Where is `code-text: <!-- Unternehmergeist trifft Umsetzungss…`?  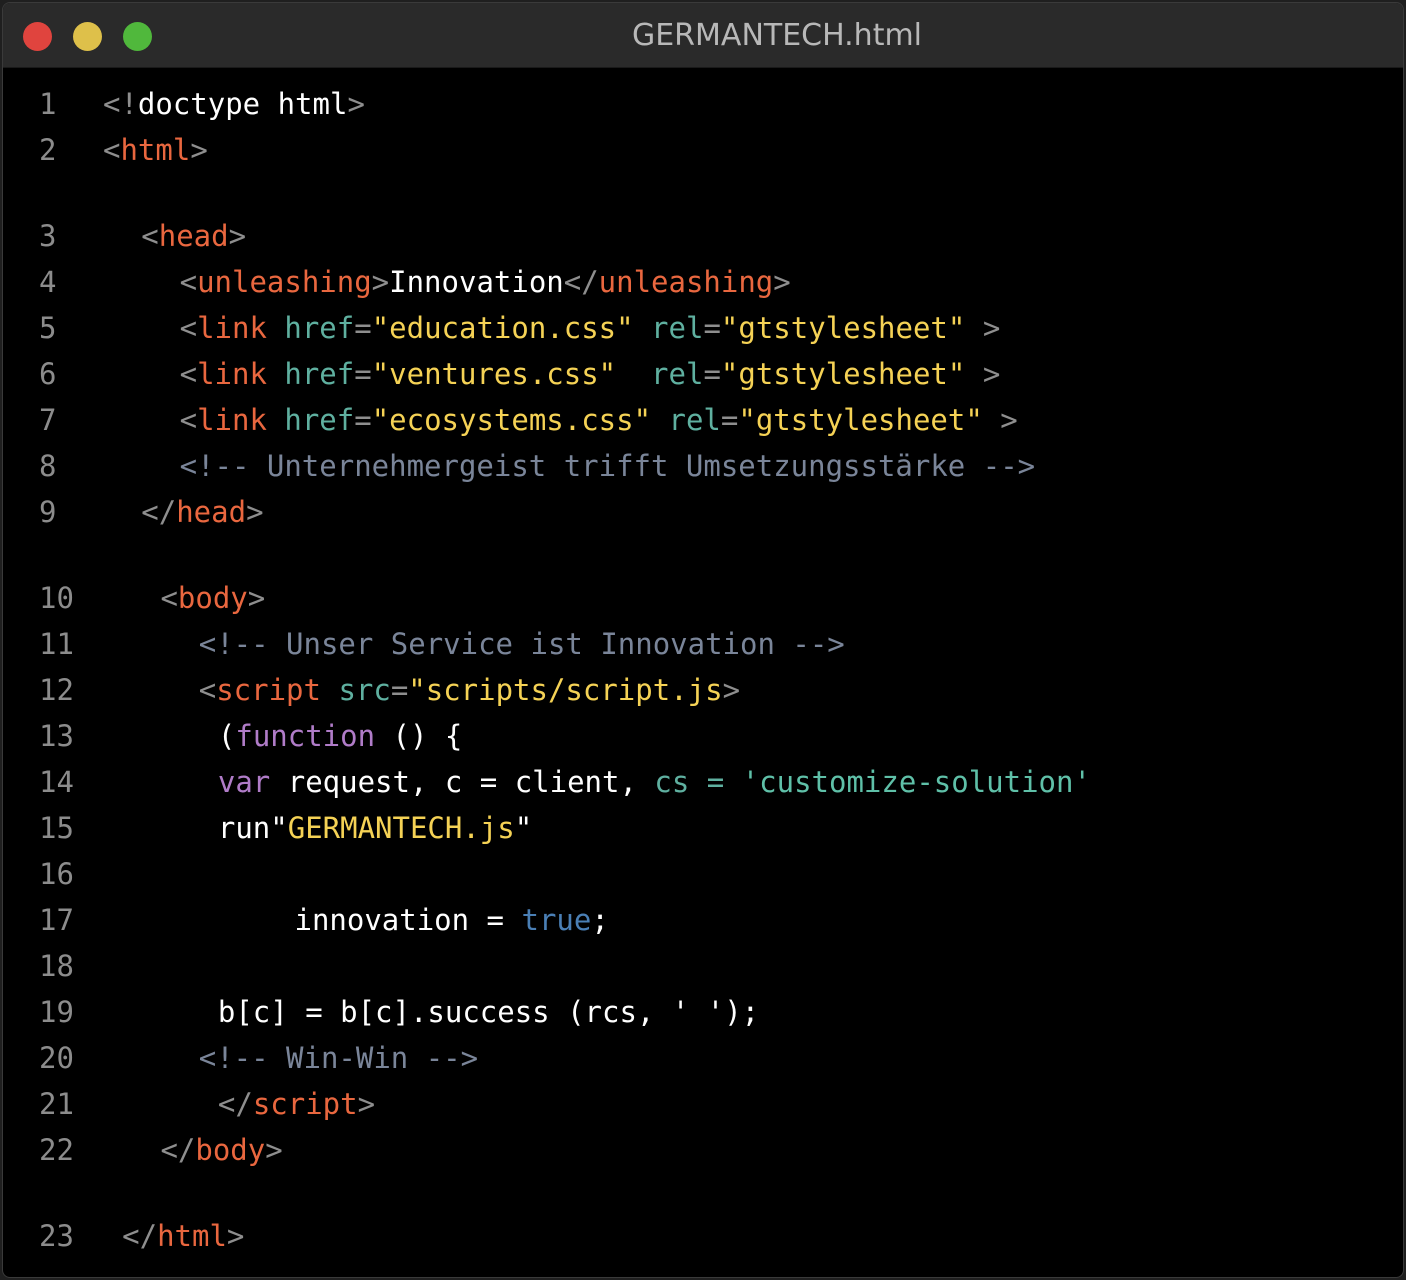
code-text: <!-- Unternehmergeist trifft Umsetzungss… is located at coordinates (608, 466).